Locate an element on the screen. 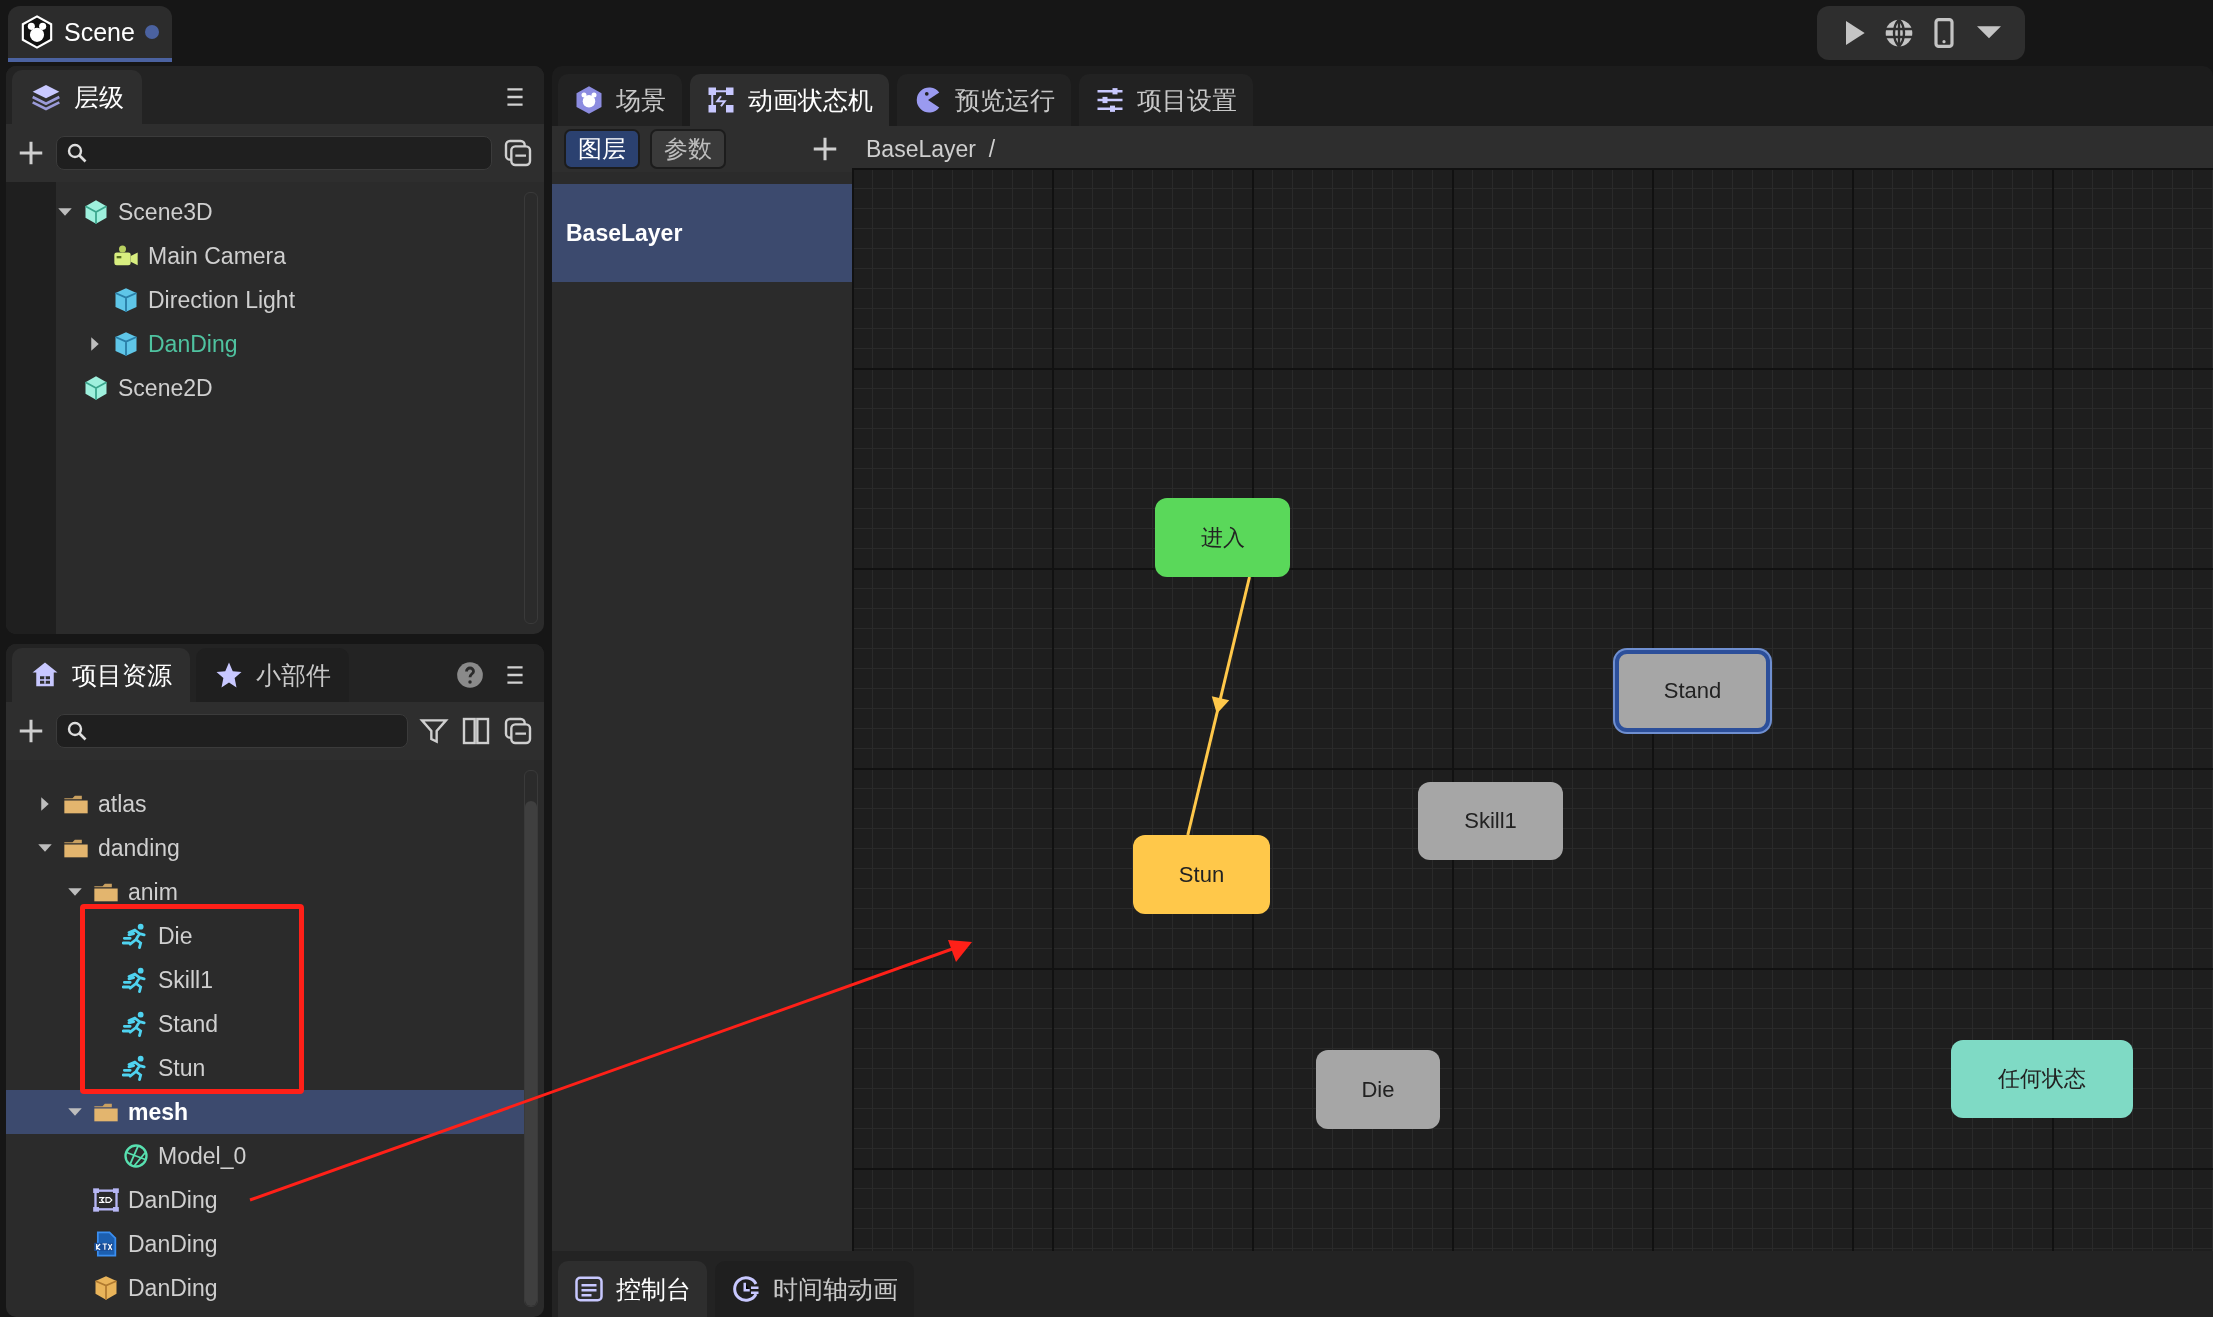 The image size is (2213, 1317). state-node: 进入 is located at coordinates (1222, 537).